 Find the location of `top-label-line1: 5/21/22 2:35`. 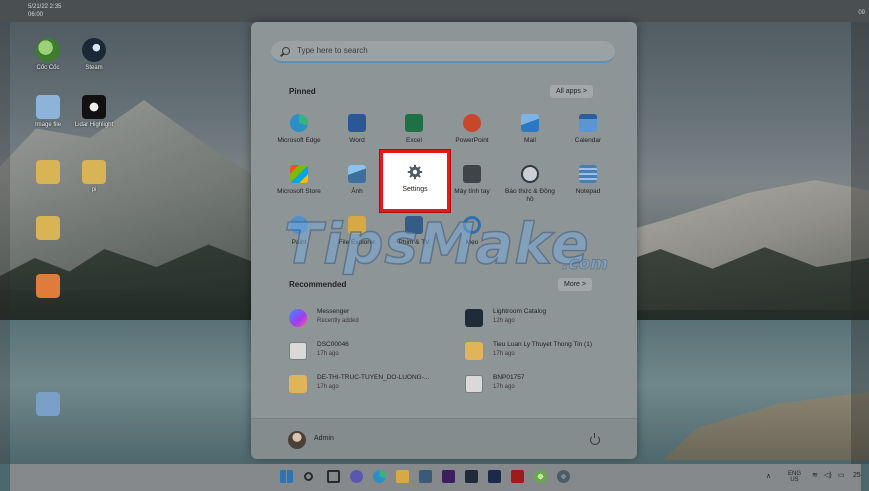

top-label-line1: 5/21/22 2:35 is located at coordinates (45, 7).